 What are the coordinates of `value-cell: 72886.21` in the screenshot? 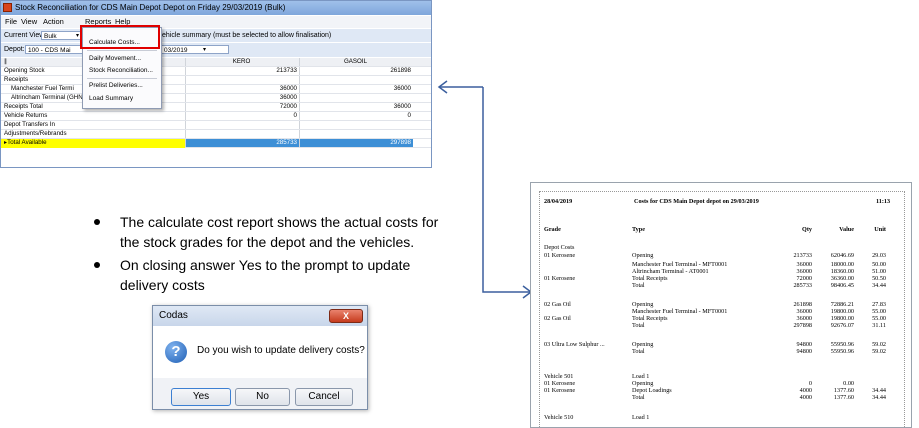 It's located at (842, 304).